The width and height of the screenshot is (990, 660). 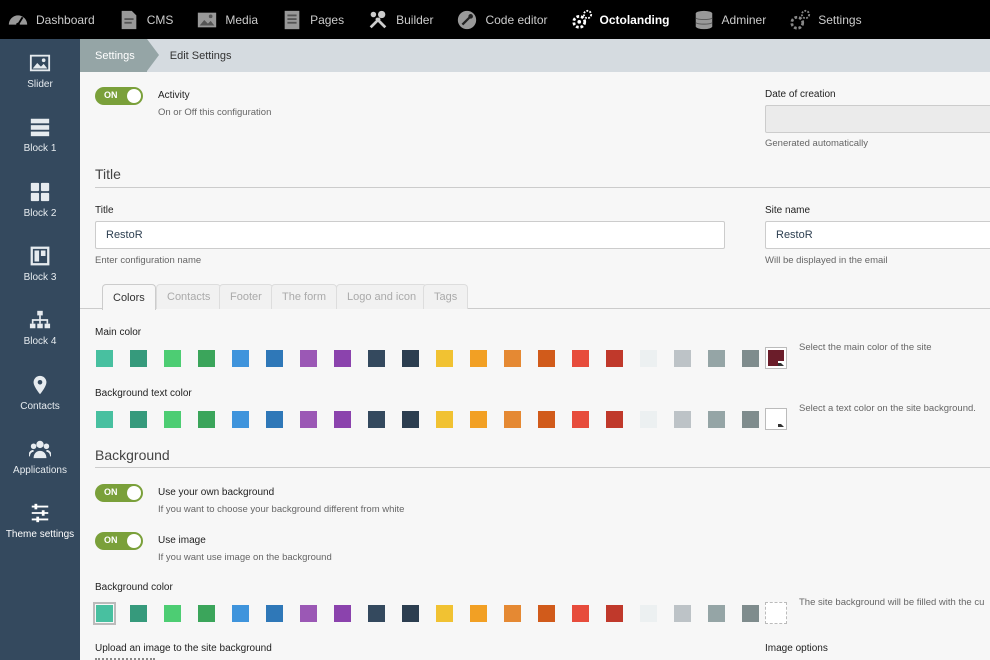 I want to click on tab-footer: Footer, so click(x=246, y=296).